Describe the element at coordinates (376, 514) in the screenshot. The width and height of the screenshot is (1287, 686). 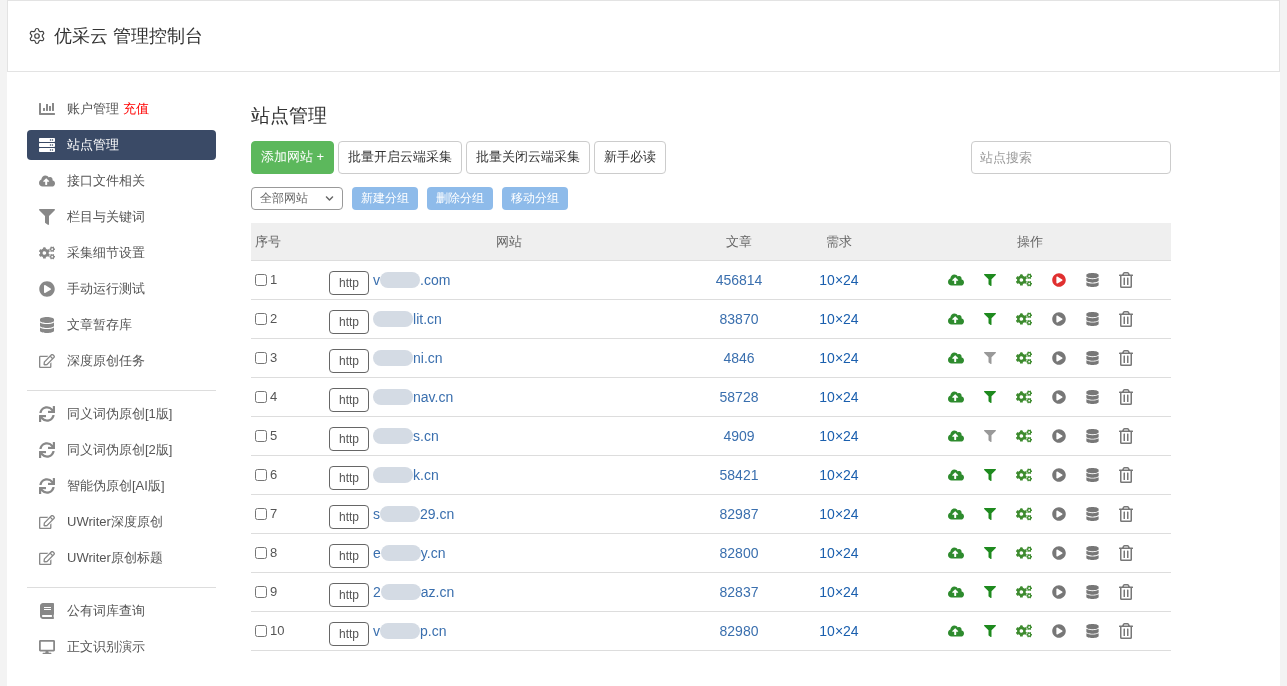
I see `site-name: s` at that location.